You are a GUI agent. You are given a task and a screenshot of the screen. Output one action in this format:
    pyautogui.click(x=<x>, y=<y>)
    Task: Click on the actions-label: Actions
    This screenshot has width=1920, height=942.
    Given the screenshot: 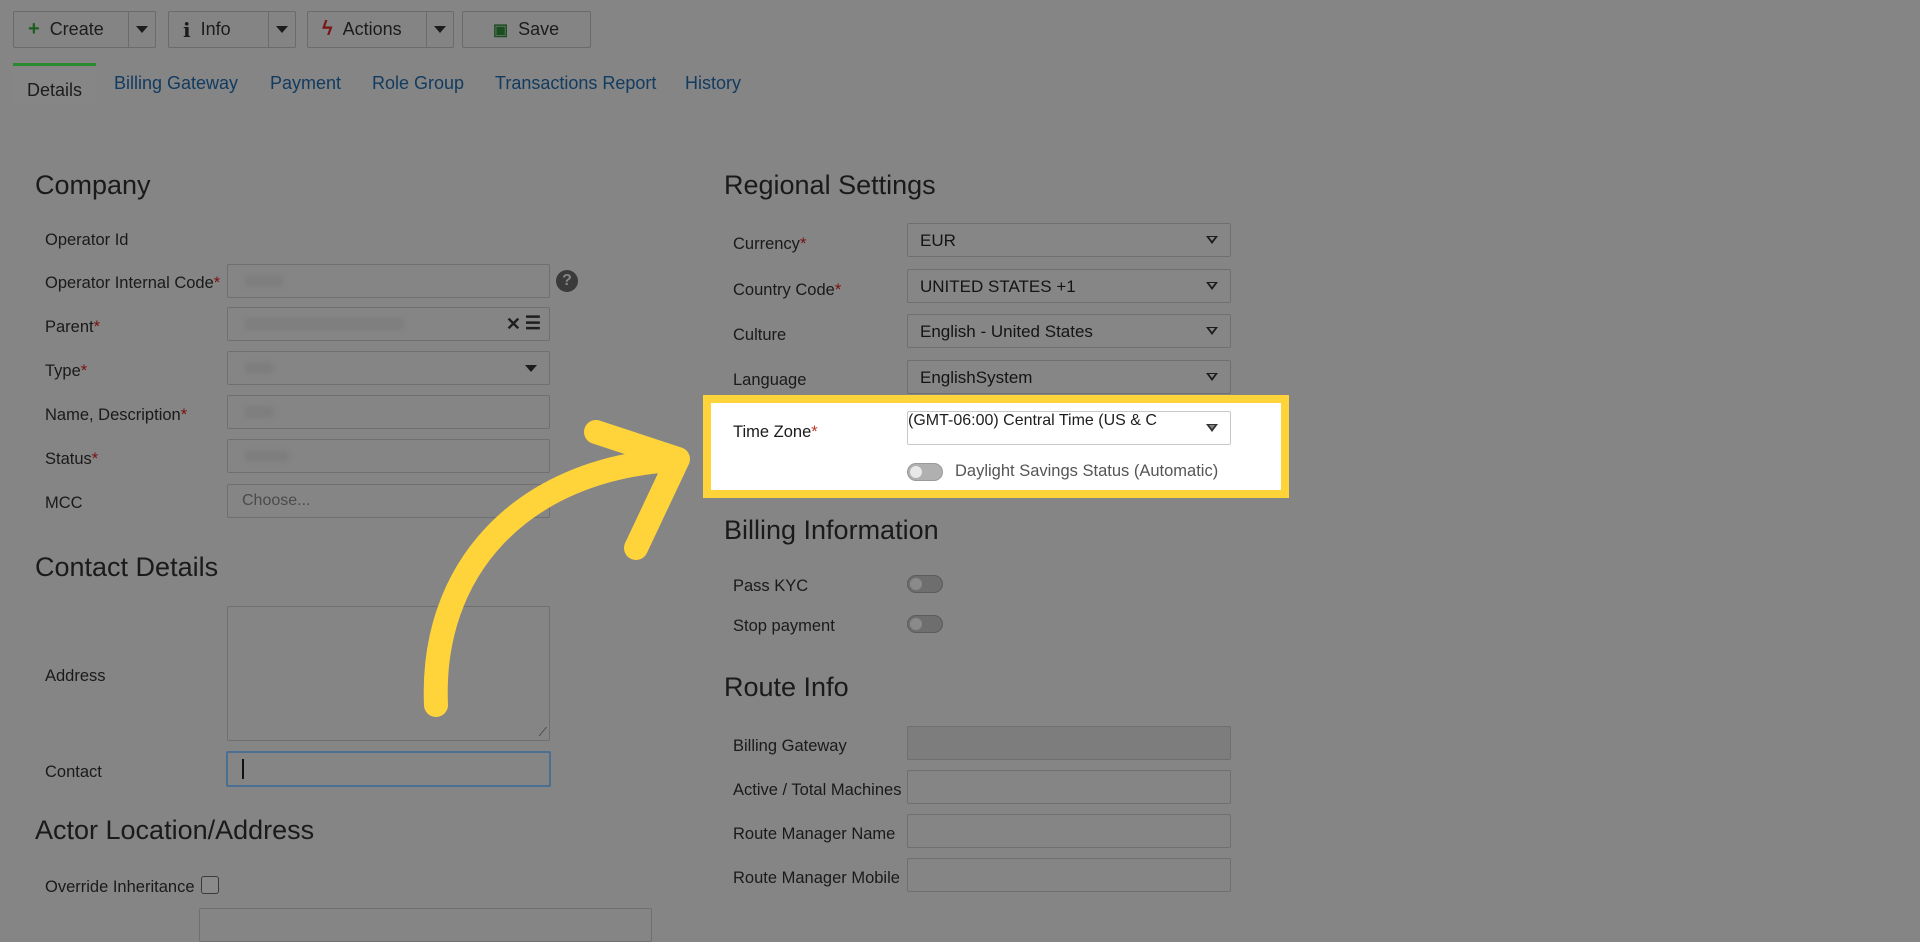 What is the action you would take?
    pyautogui.click(x=372, y=29)
    